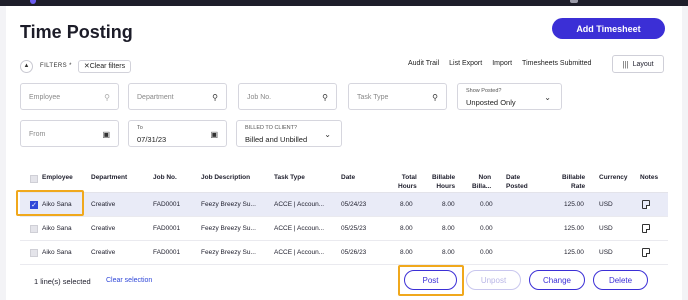 The image size is (688, 300). What do you see at coordinates (574, 177) in the screenshot?
I see `col-billable-rate-l1: Billable` at bounding box center [574, 177].